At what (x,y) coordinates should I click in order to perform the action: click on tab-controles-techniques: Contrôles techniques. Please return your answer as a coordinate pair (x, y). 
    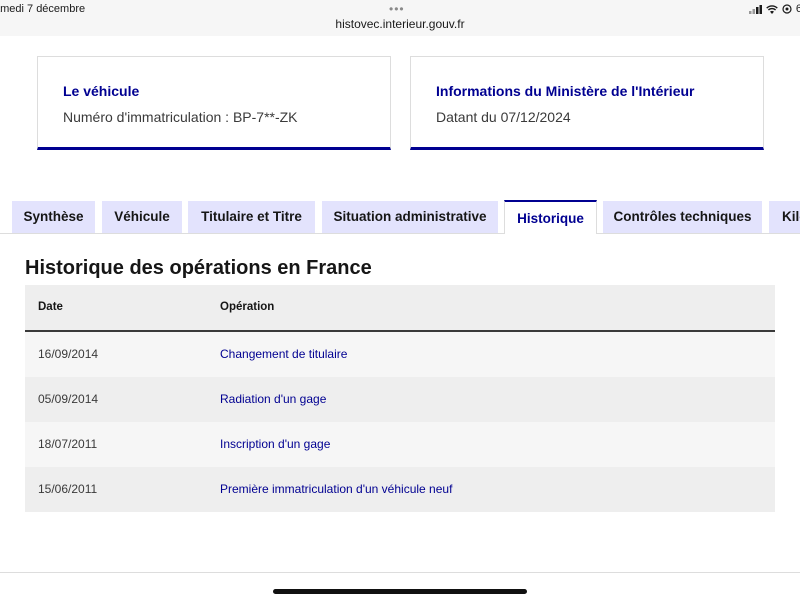
    Looking at the image, I should click on (682, 217).